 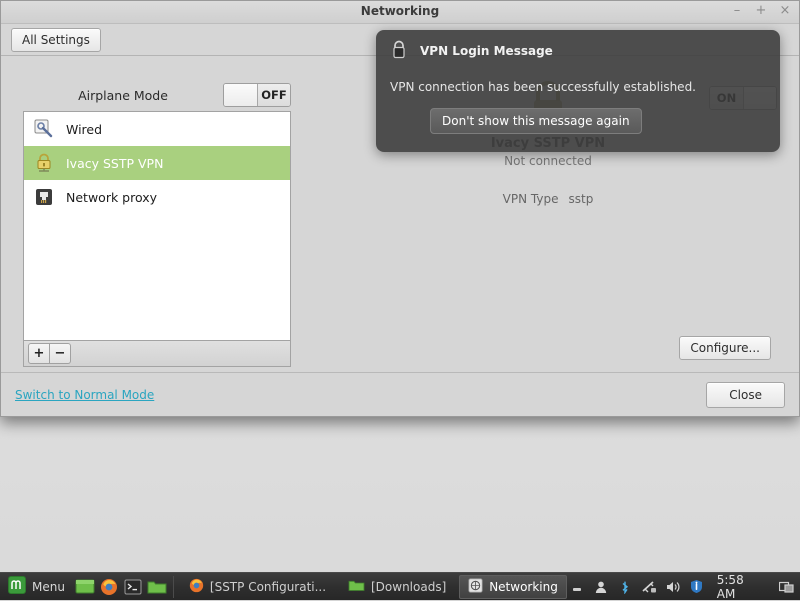 I want to click on list-item-label: Ivacy SSTP VPN, so click(x=115, y=163).